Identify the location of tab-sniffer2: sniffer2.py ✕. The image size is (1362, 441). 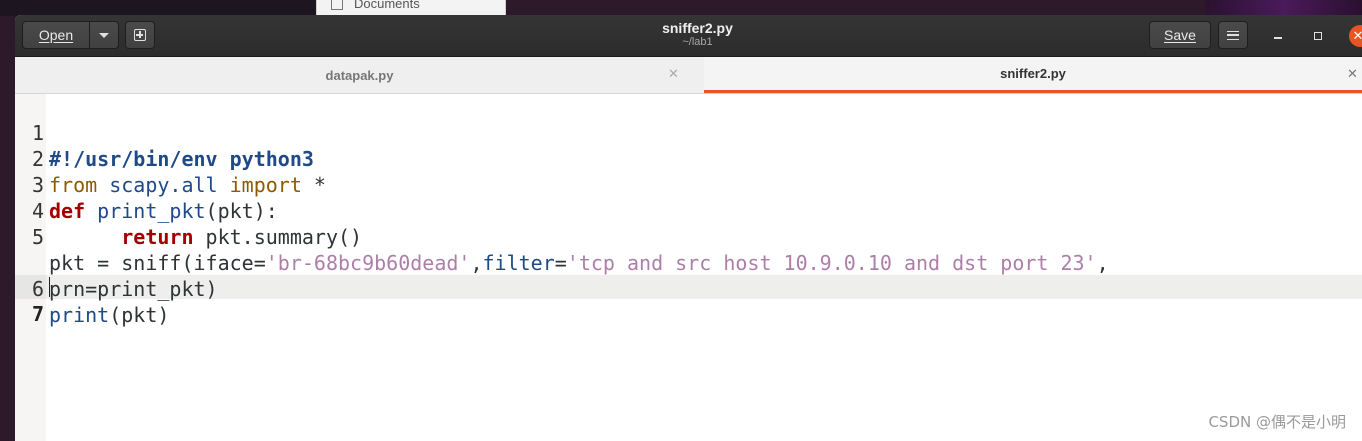
(1033, 75).